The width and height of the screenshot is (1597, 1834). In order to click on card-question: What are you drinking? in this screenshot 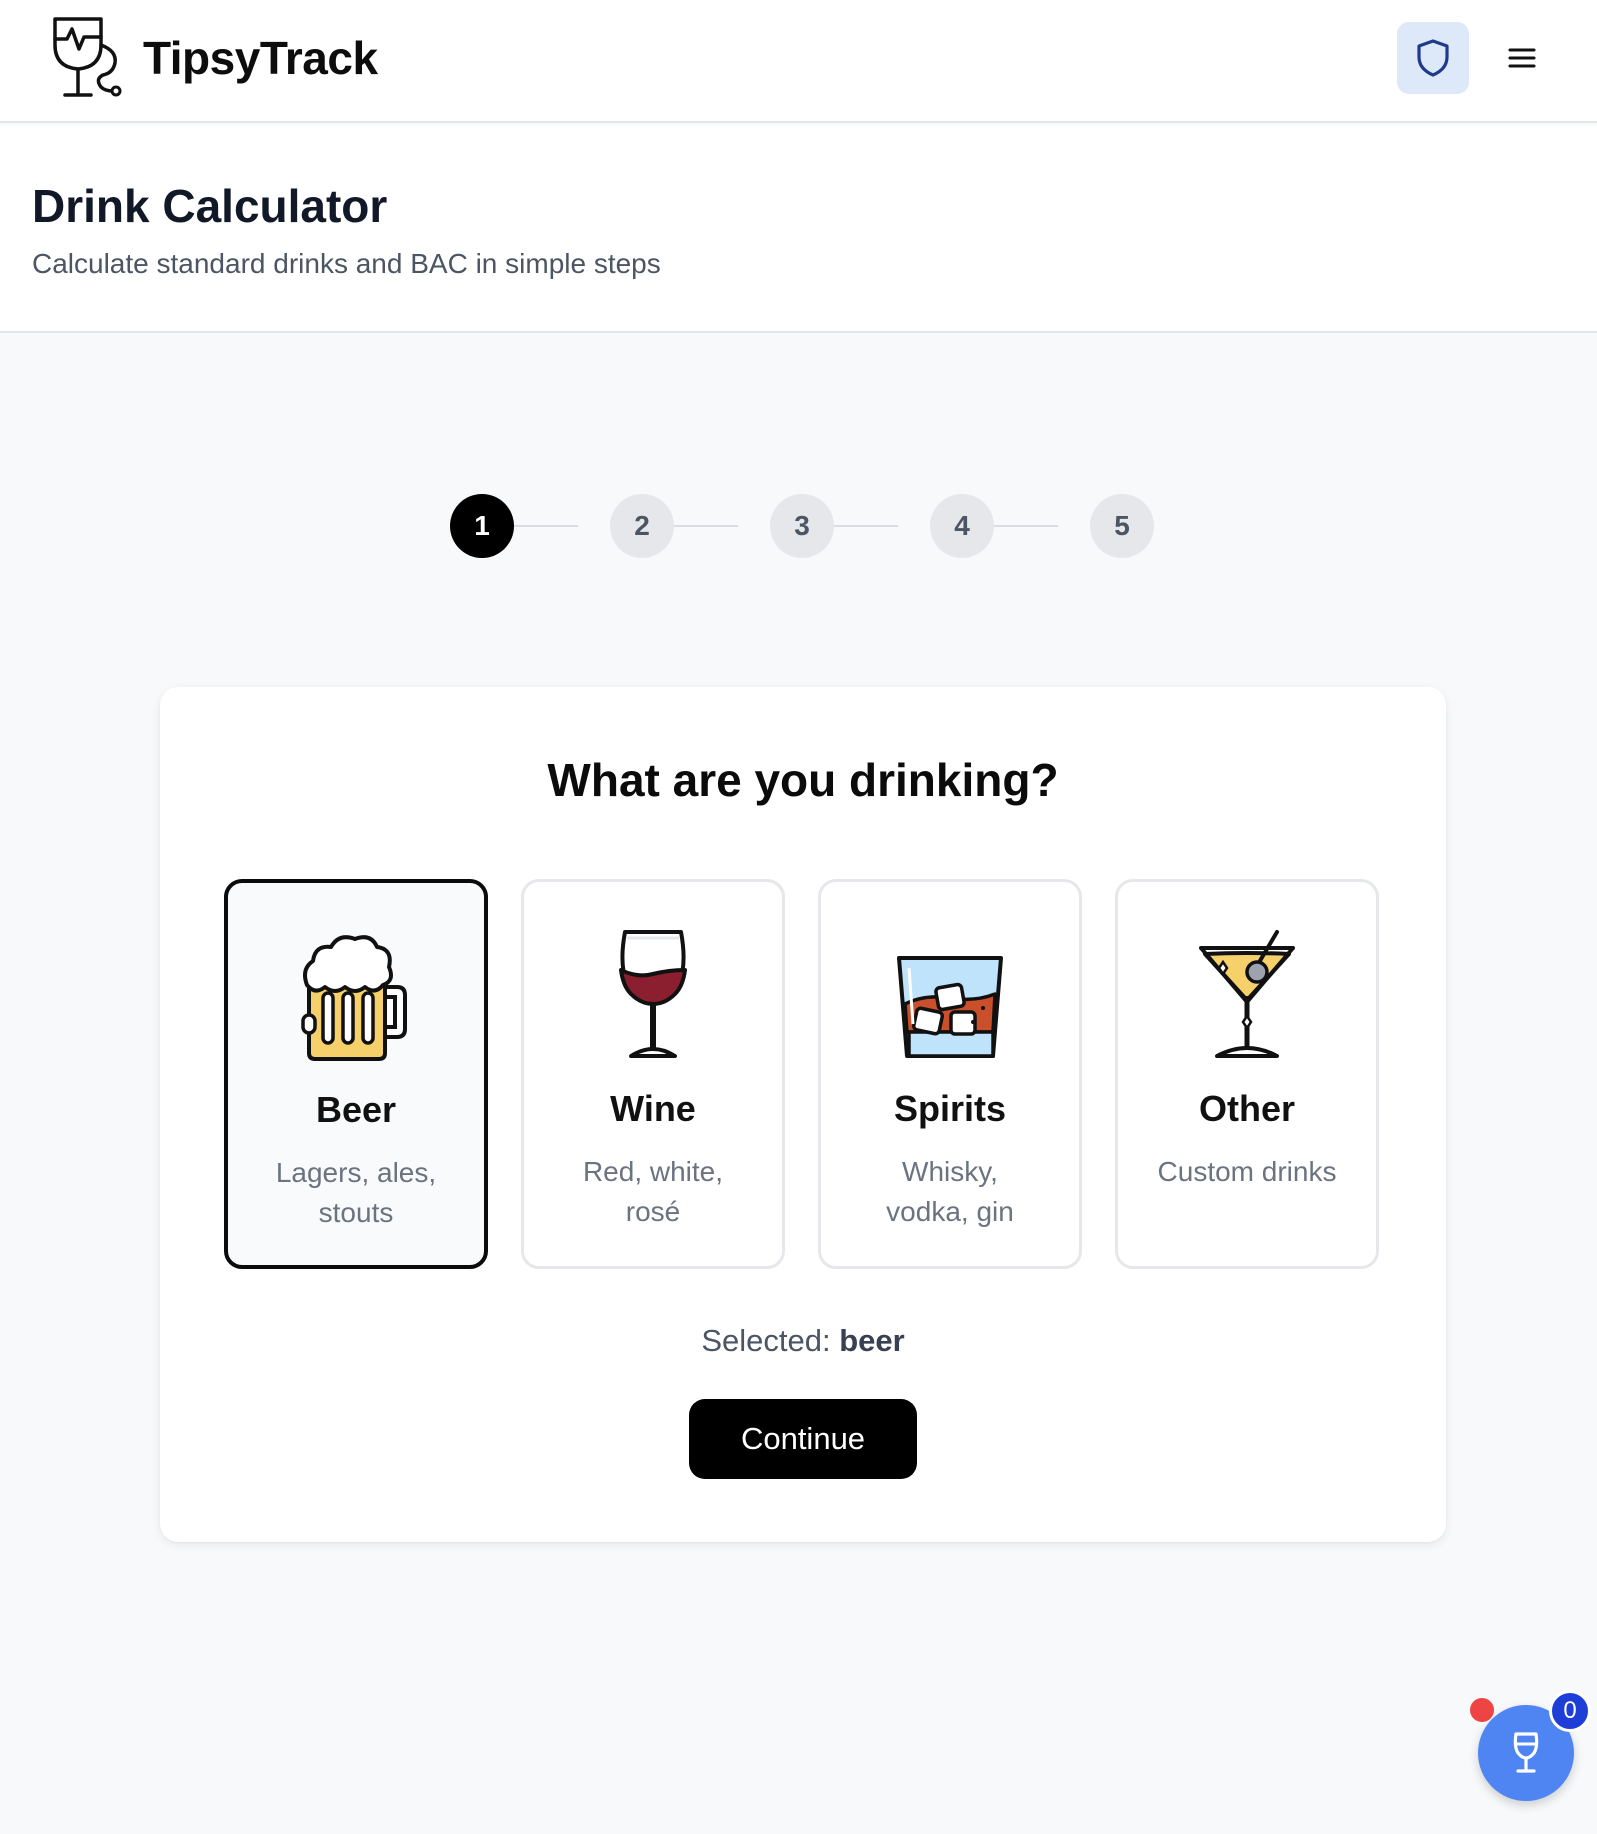, I will do `click(803, 780)`.